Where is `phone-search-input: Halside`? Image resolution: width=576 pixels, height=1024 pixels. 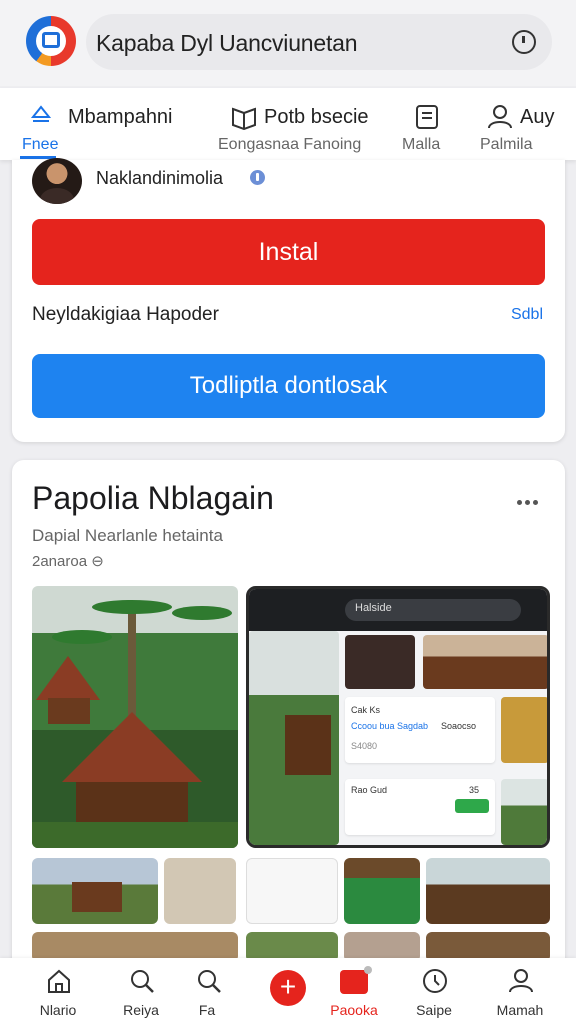
phone-search-input: Halside is located at coordinates (433, 610).